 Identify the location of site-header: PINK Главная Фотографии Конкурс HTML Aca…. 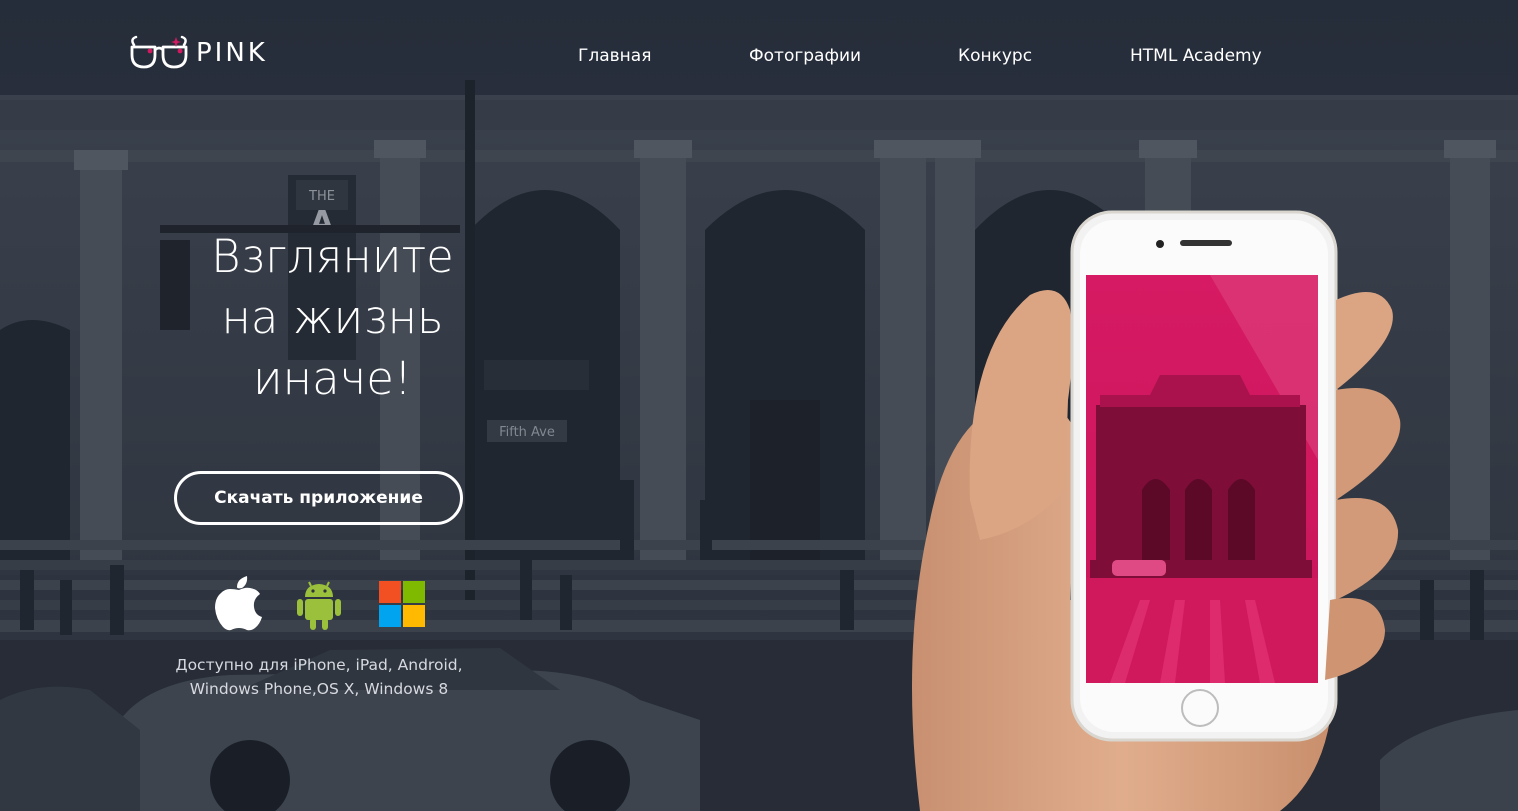
(759, 55).